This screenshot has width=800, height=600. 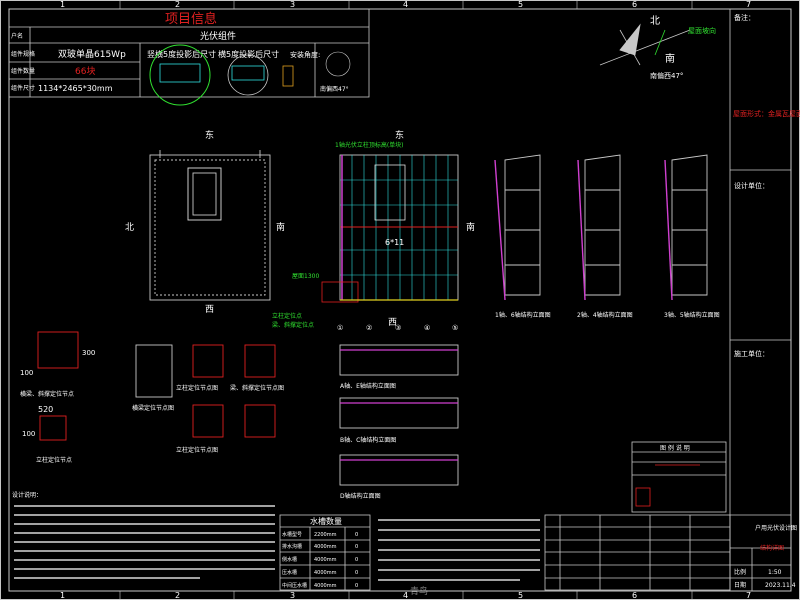 What do you see at coordinates (394, 242) in the screenshot?
I see `array-count: 6*11` at bounding box center [394, 242].